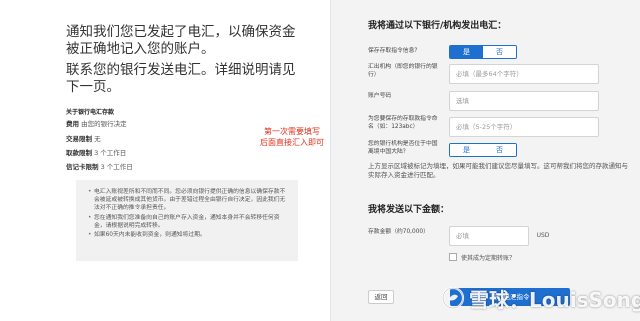  Describe the element at coordinates (110, 153) in the screenshot. I see `withdraw-limit-value: 3 个工作日` at that location.